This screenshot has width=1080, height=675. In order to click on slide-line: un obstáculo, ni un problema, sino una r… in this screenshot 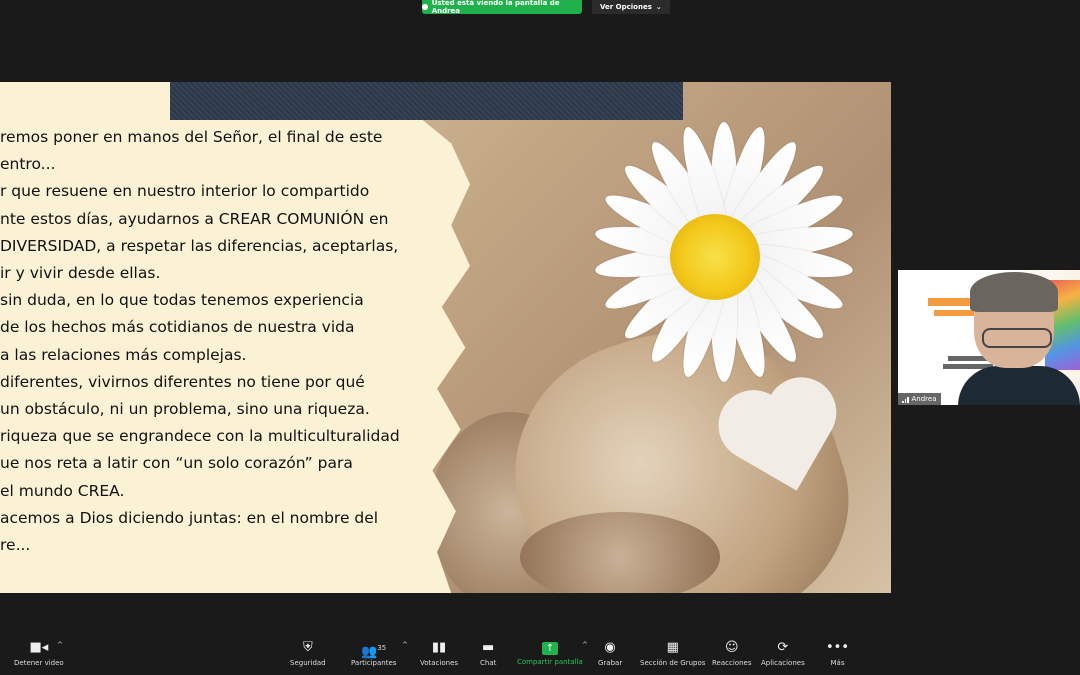, I will do `click(185, 409)`.